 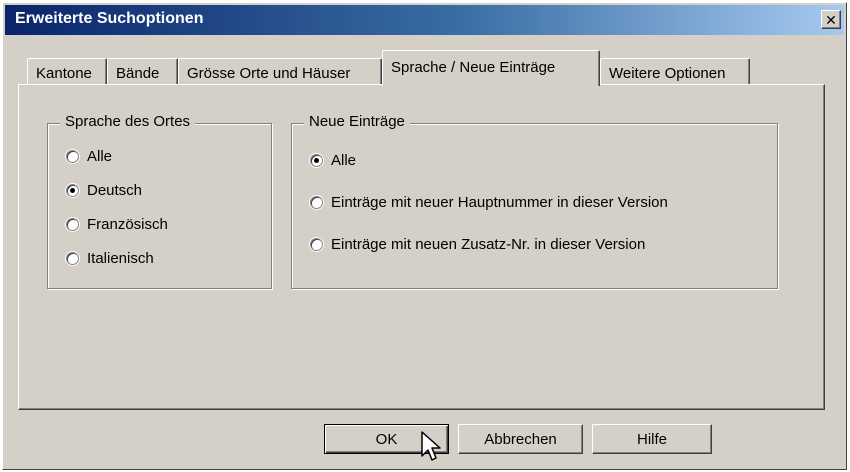 I want to click on radio-label: Deutsch, so click(x=115, y=190).